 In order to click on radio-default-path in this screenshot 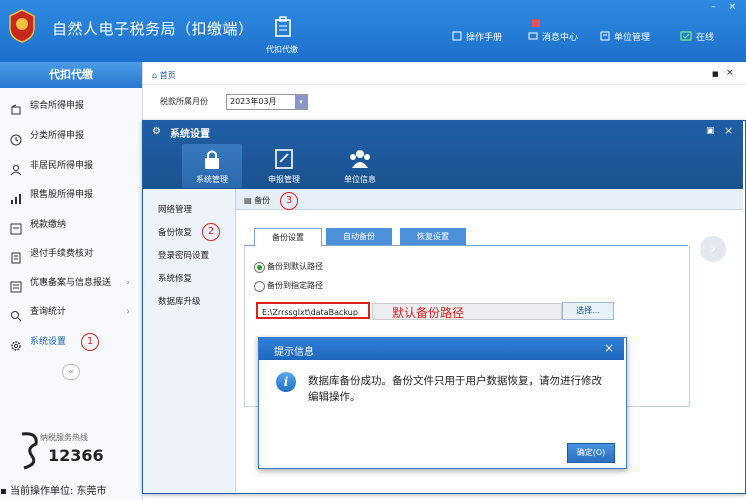, I will do `click(259, 267)`.